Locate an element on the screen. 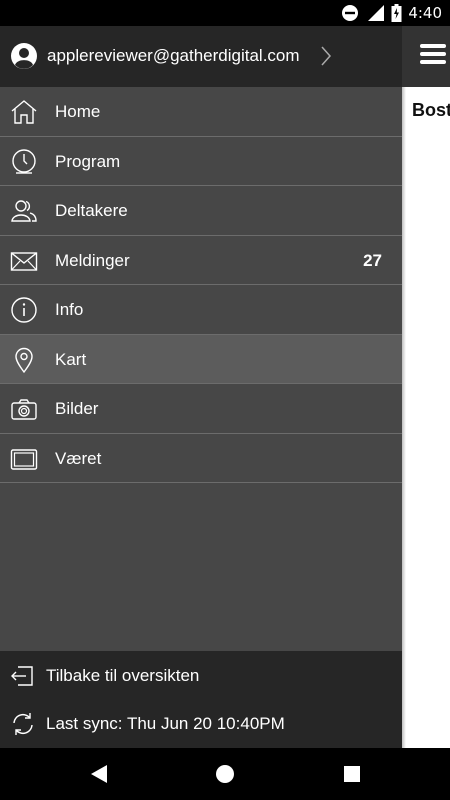 The image size is (450, 800). content-title: Bost is located at coordinates (431, 110).